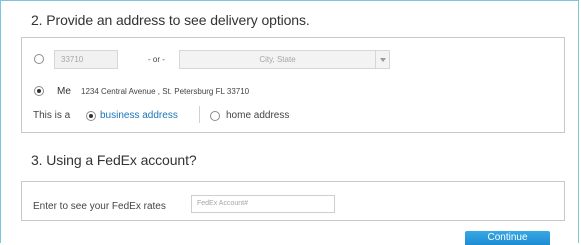  I want to click on account-label: Enter to see your FedEx rates, so click(99, 206).